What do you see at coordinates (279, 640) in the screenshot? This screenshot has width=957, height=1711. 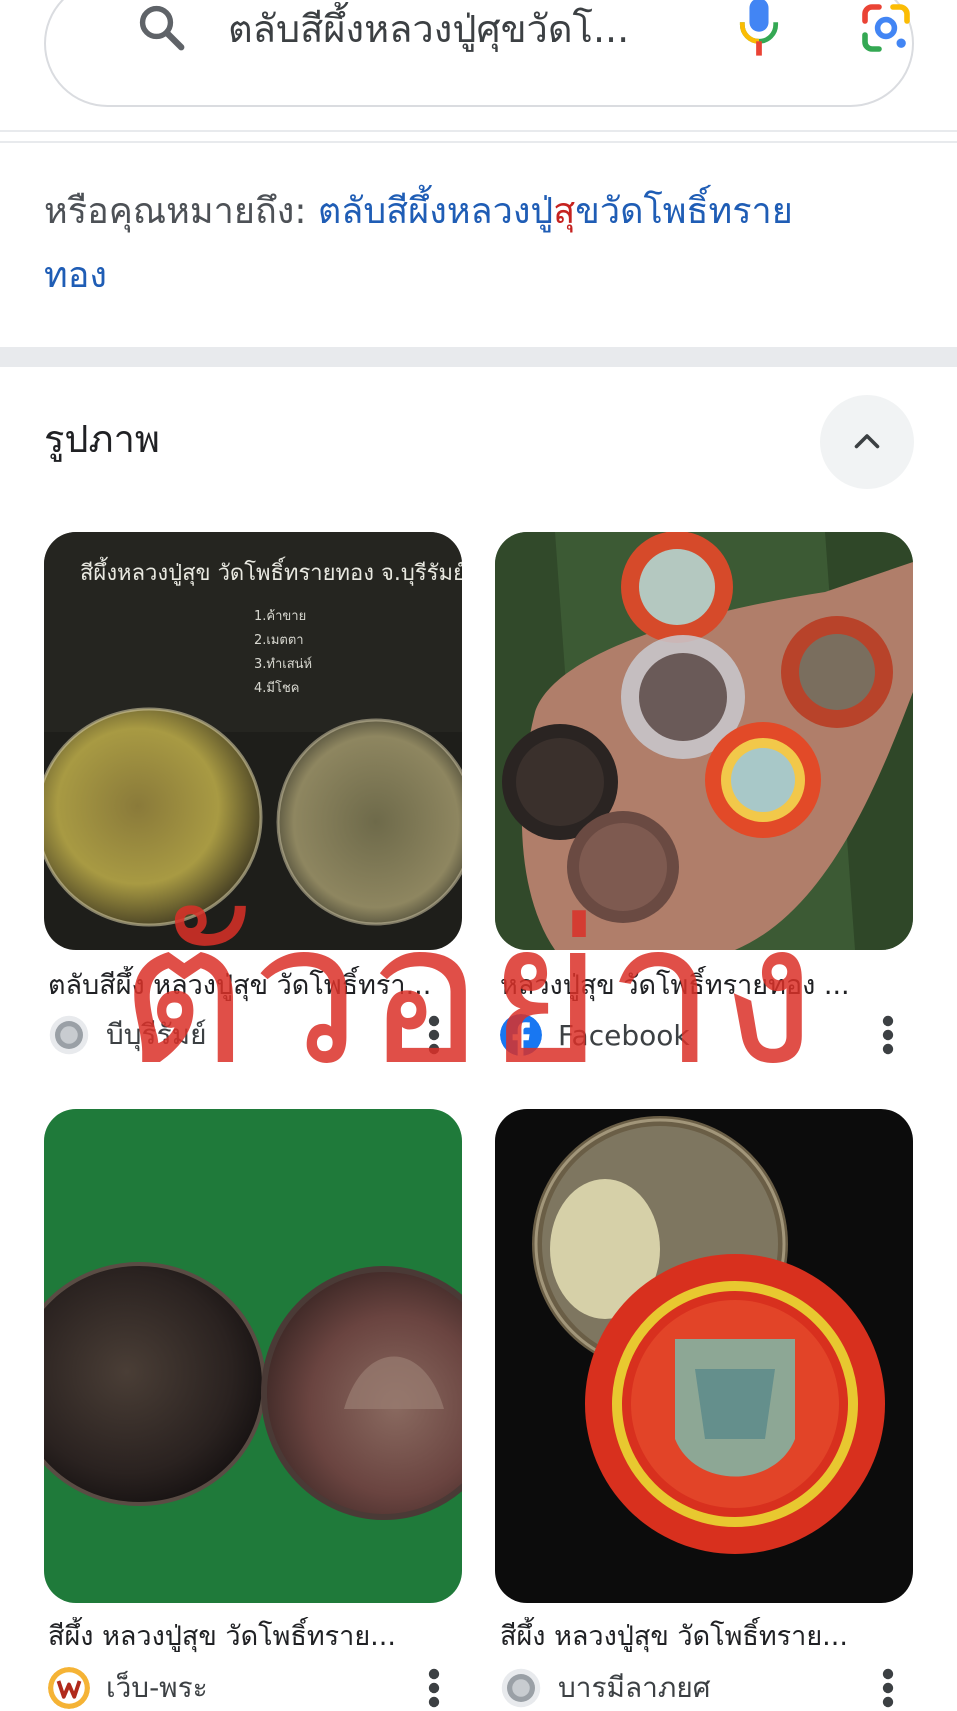 I see `svg-text: 2.เมตตา` at bounding box center [279, 640].